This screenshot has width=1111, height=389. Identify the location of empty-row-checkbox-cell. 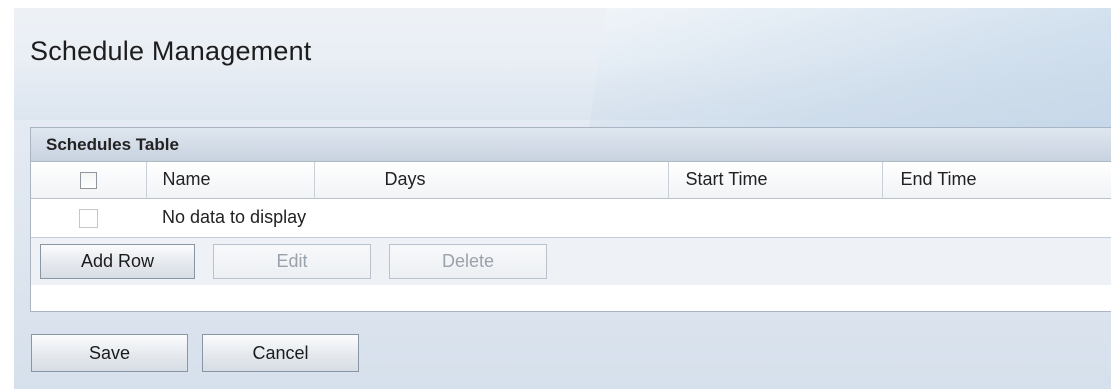
(88, 218).